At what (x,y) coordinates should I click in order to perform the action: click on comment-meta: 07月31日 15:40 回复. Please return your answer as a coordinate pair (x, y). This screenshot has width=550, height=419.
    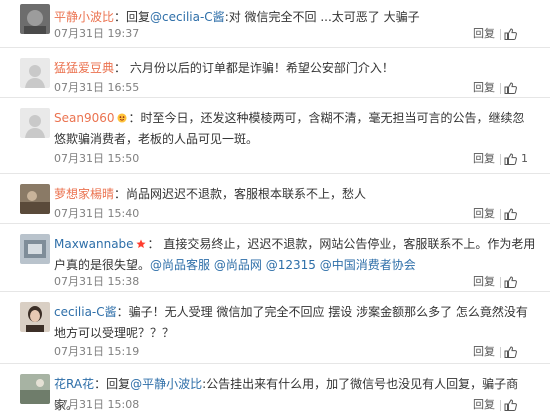
    Looking at the image, I should click on (295, 214).